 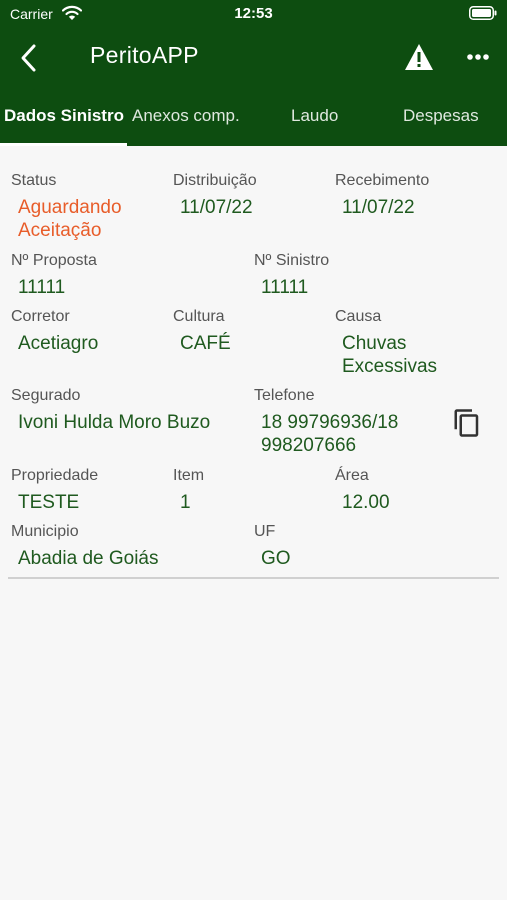 What do you see at coordinates (382, 180) in the screenshot?
I see `recebimento-label: Recebimento` at bounding box center [382, 180].